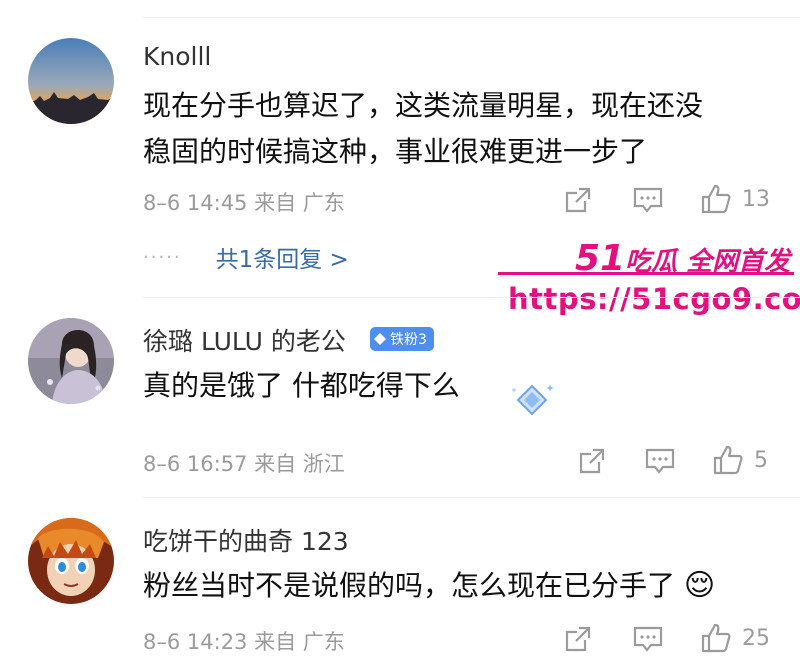  What do you see at coordinates (244, 340) in the screenshot?
I see `username: 徐璐 LULU 的老公` at bounding box center [244, 340].